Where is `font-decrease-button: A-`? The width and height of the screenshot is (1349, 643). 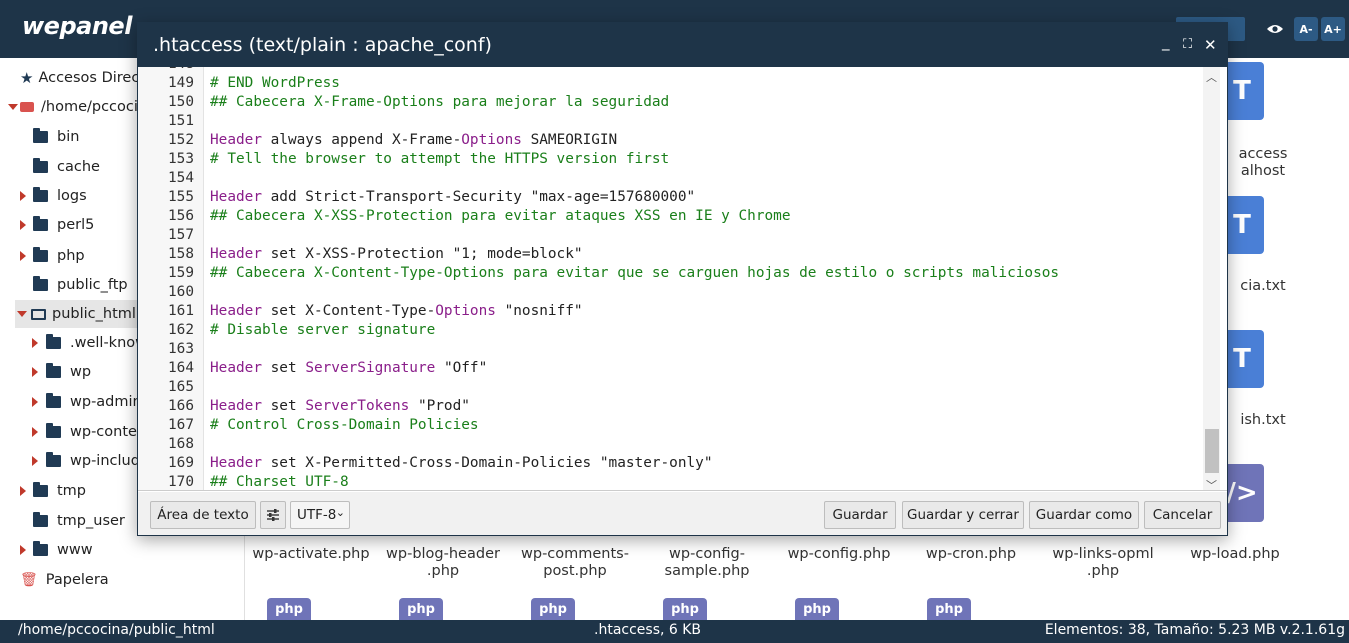
font-decrease-button: A- is located at coordinates (1306, 29).